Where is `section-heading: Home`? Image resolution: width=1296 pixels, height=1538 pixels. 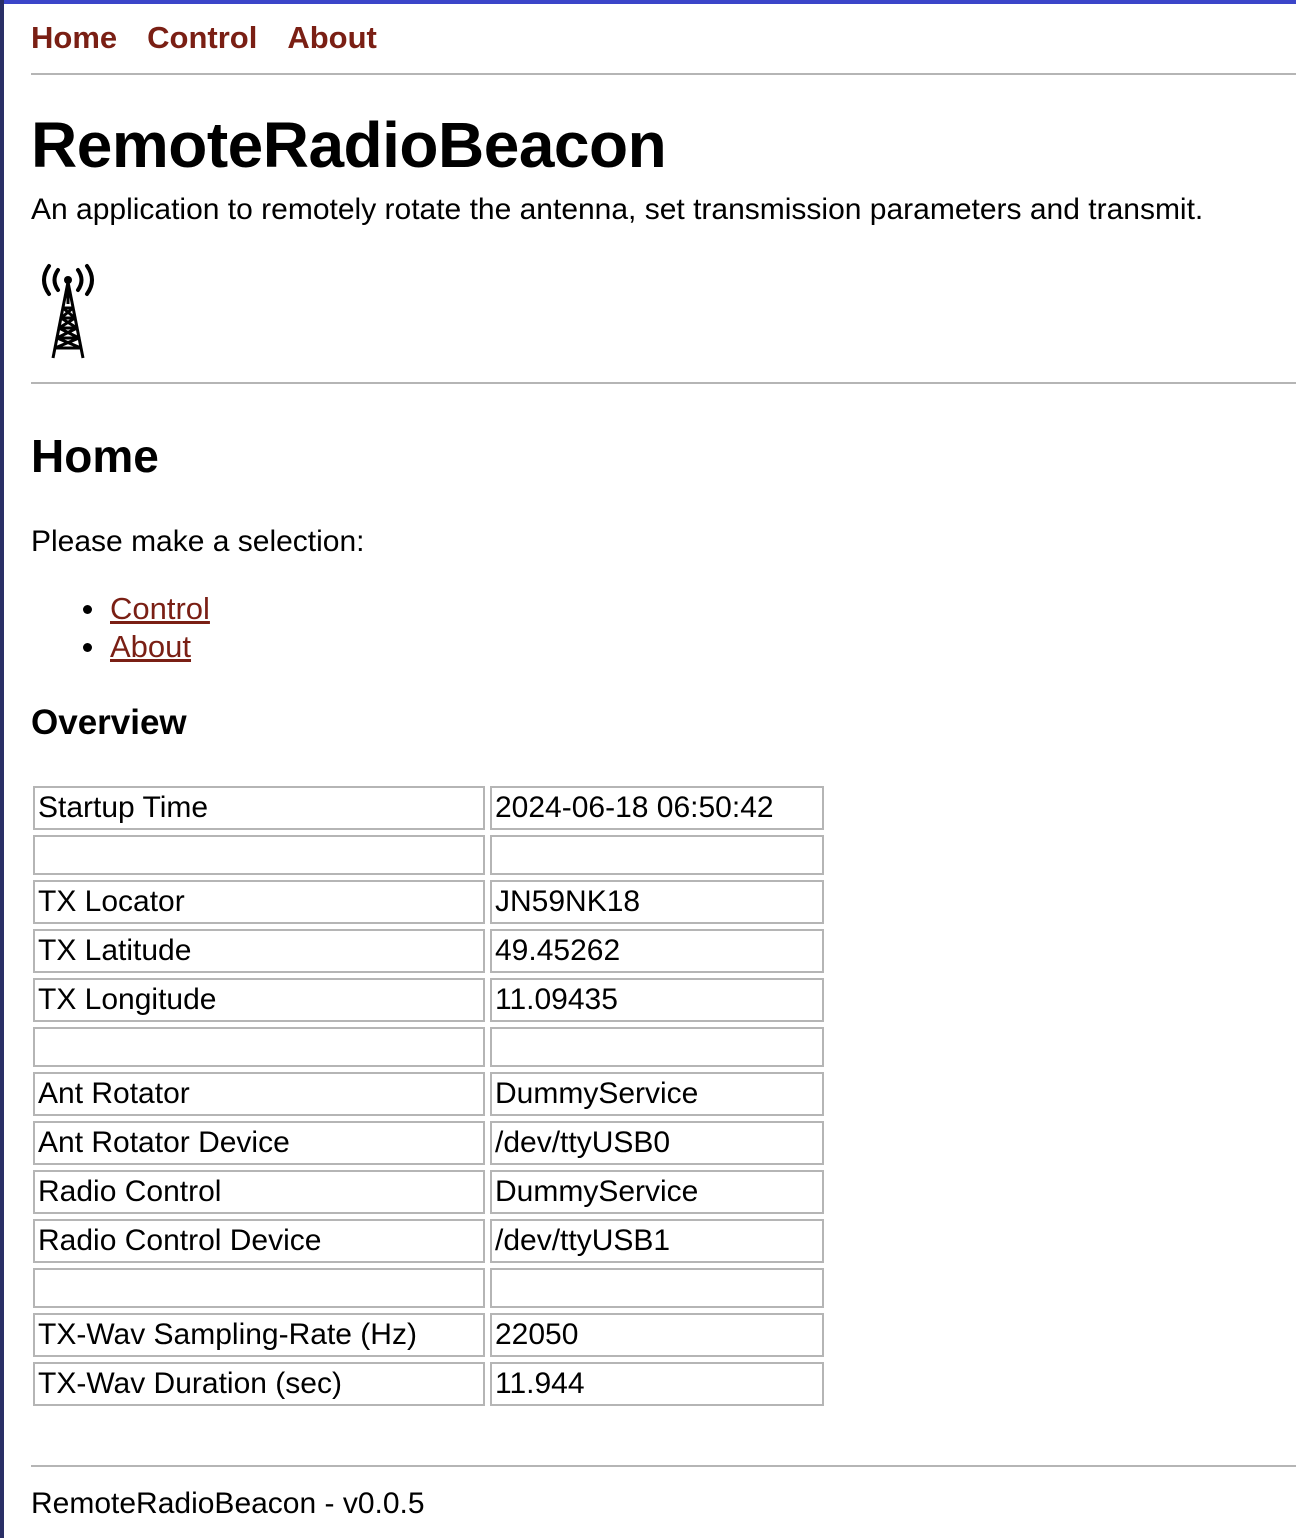 section-heading: Home is located at coordinates (95, 456).